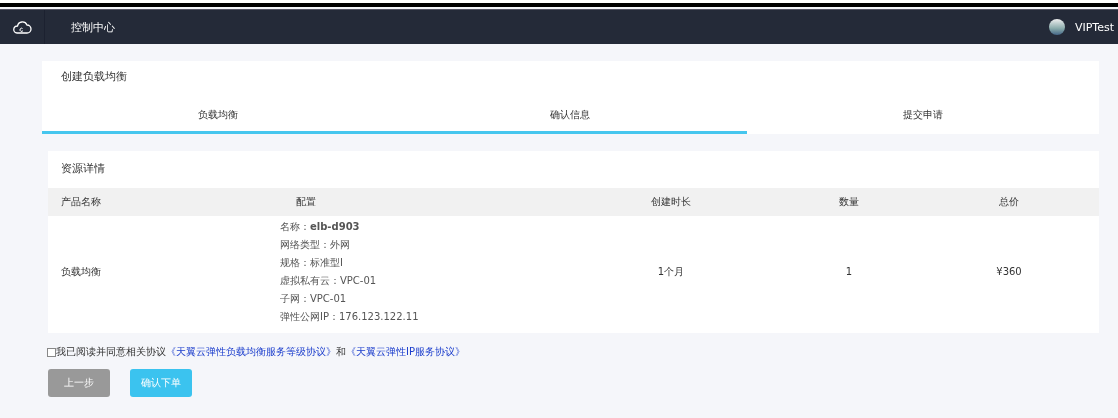  I want to click on agreement-link: 《天翼云弹性IP服务协议》, so click(405, 352).